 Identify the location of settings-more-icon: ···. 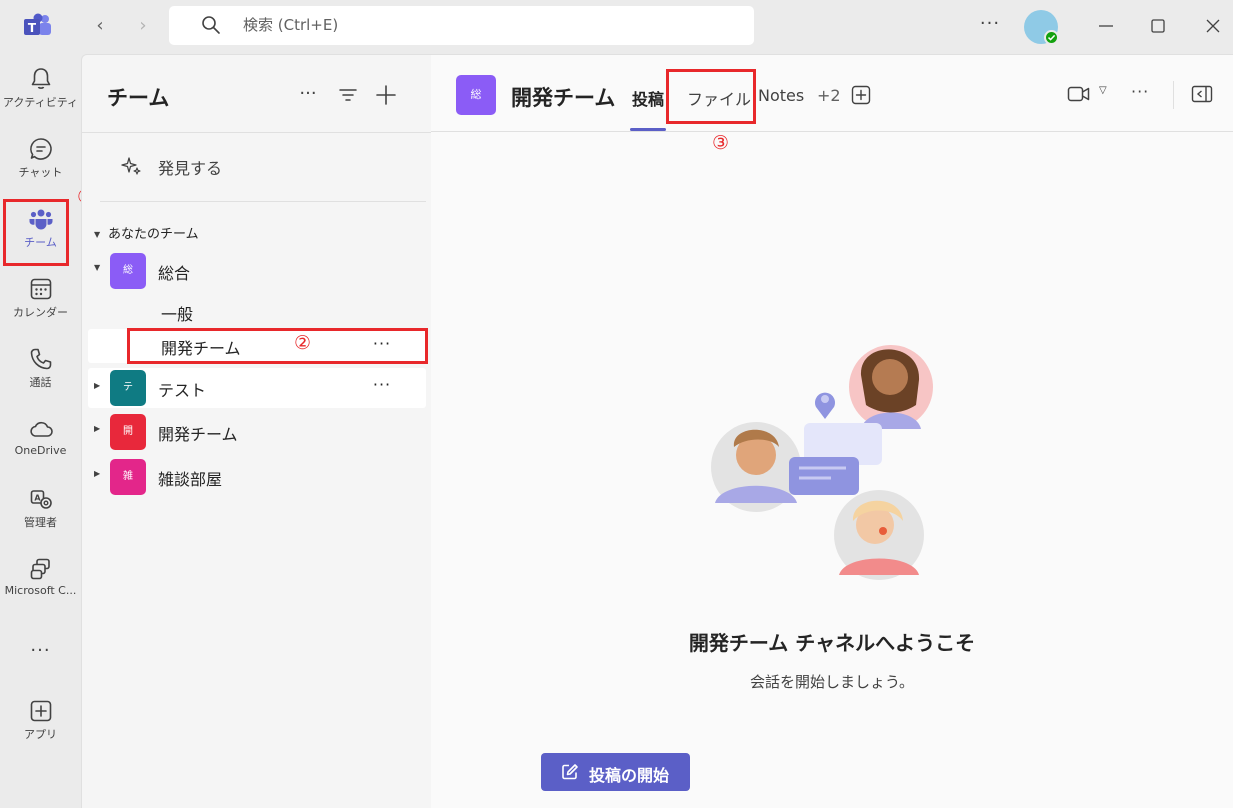
(990, 26).